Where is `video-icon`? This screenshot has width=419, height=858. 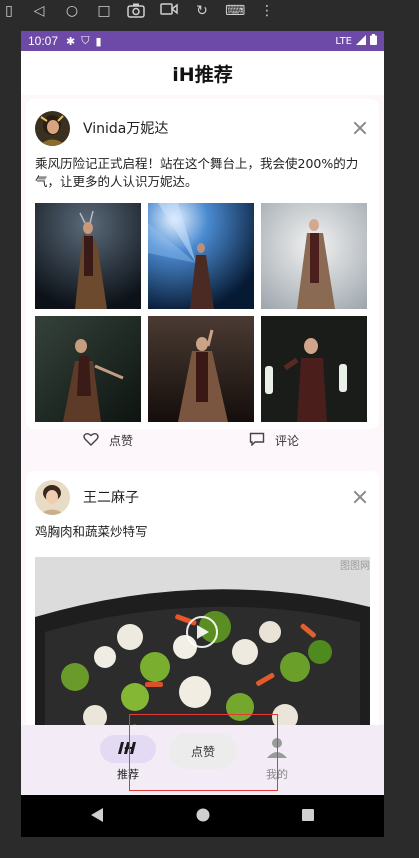 video-icon is located at coordinates (169, 11).